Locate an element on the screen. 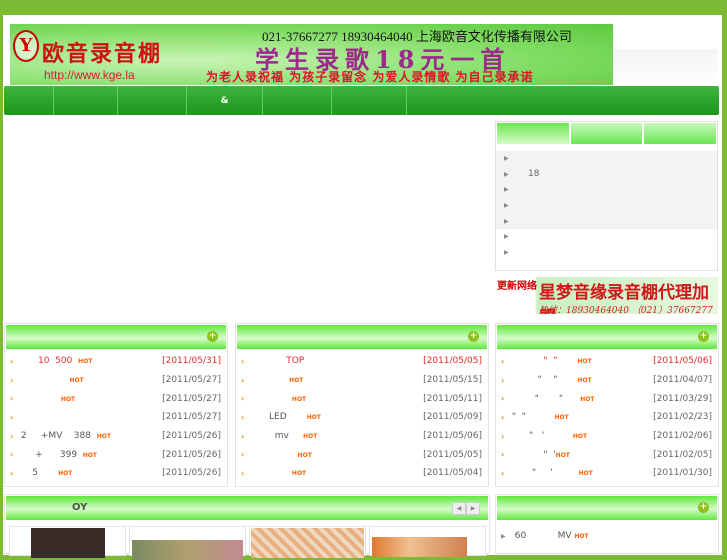 The image size is (727, 560). news-item: › 2 +MV 388 HOT [2011/05/26] is located at coordinates (116, 436).